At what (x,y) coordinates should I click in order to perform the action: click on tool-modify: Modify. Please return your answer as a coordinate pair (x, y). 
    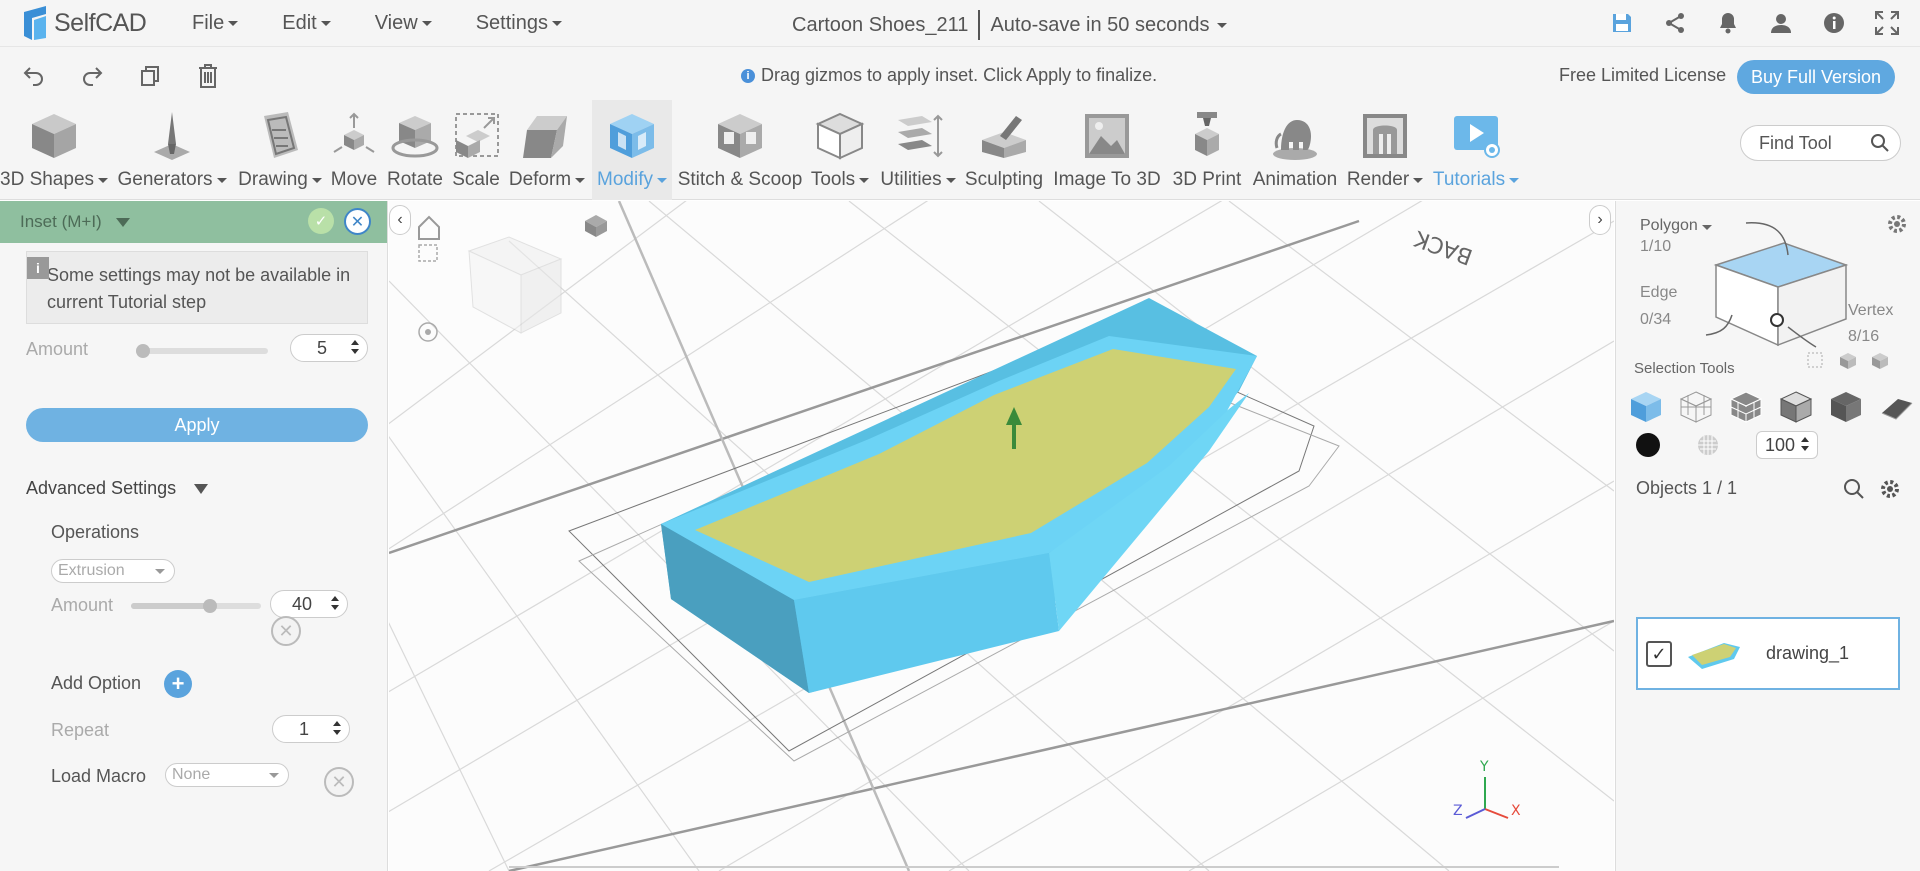
    Looking at the image, I should click on (632, 150).